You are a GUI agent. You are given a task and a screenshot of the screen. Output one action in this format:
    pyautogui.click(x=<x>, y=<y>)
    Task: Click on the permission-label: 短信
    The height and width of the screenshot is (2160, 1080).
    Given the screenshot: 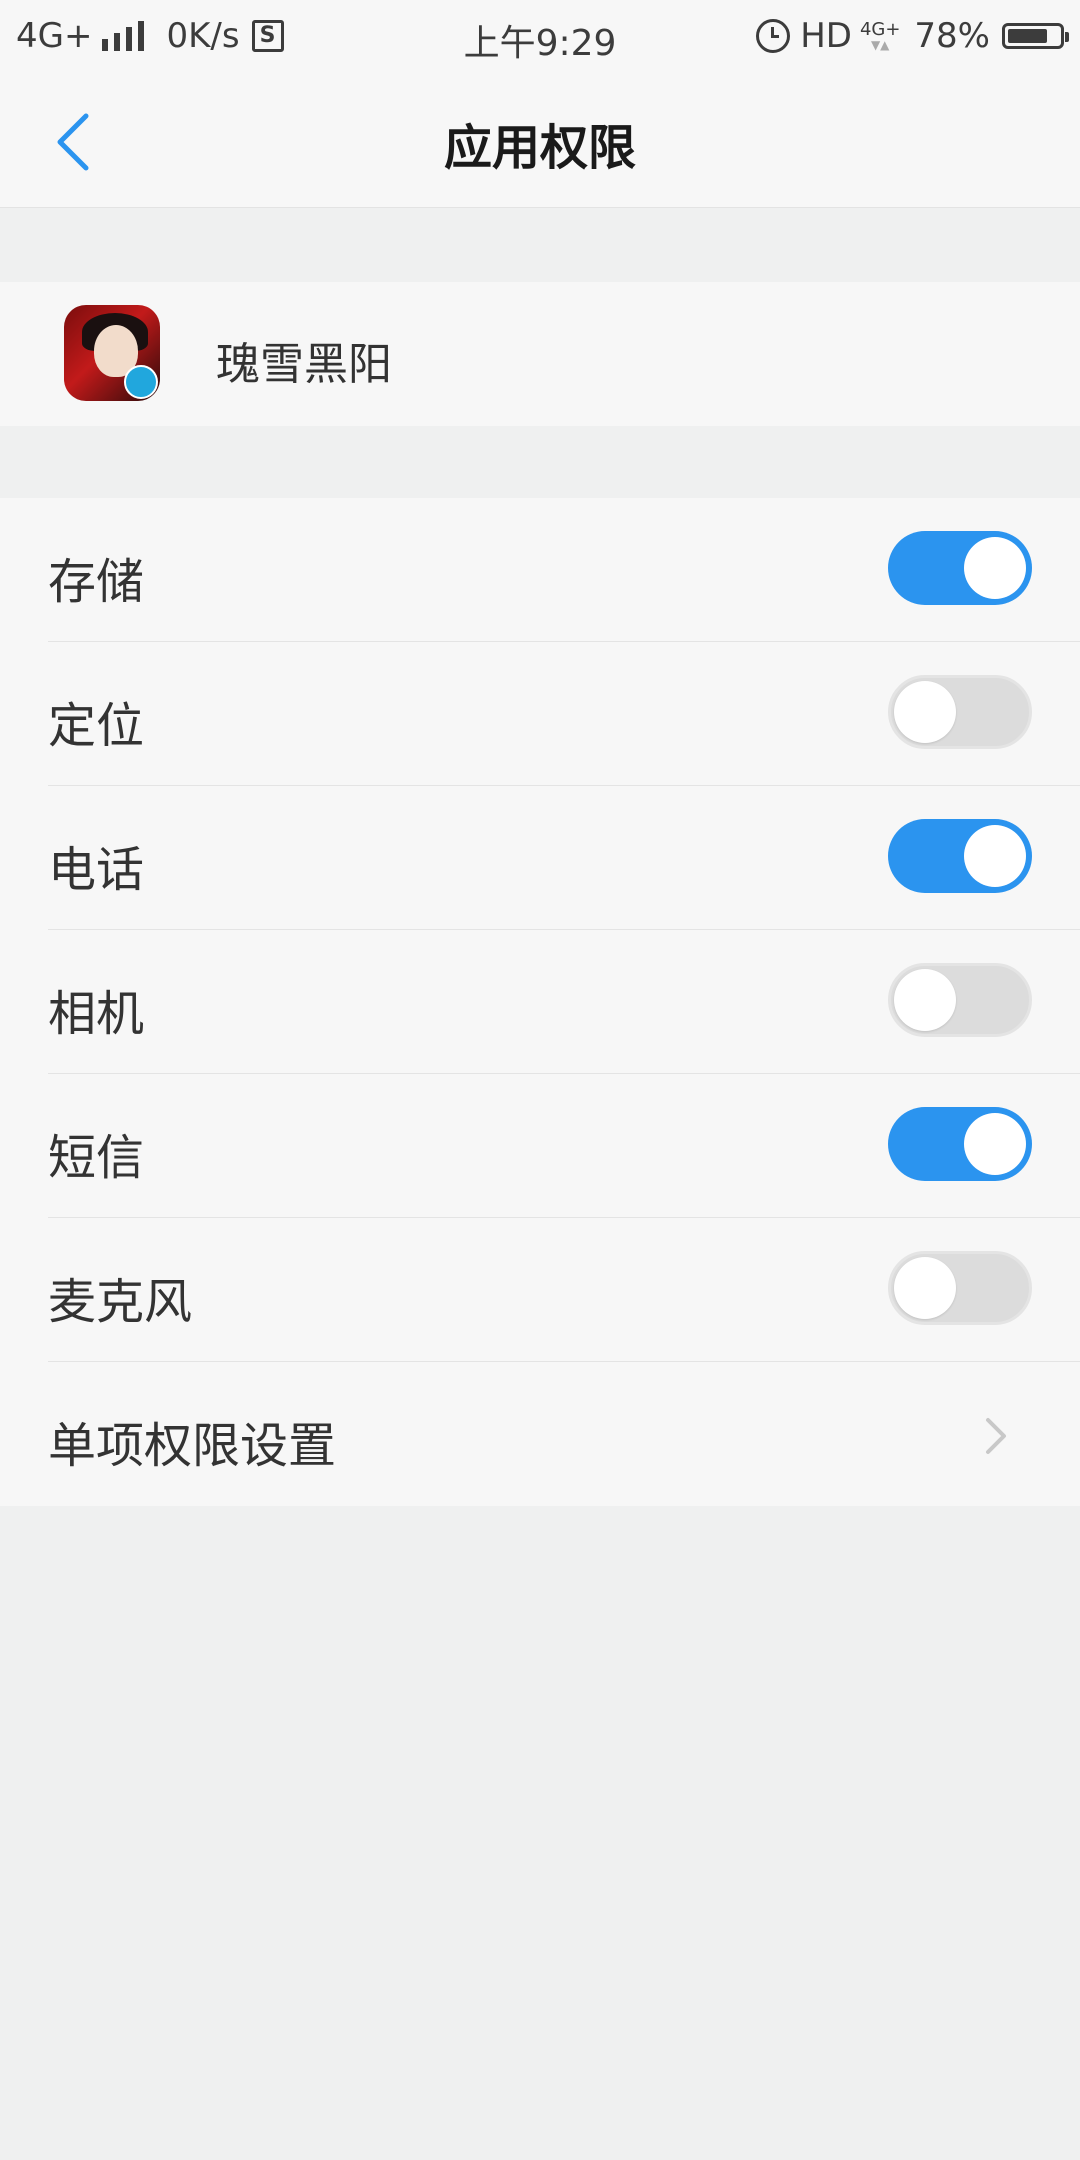 What is the action you would take?
    pyautogui.click(x=96, y=1158)
    